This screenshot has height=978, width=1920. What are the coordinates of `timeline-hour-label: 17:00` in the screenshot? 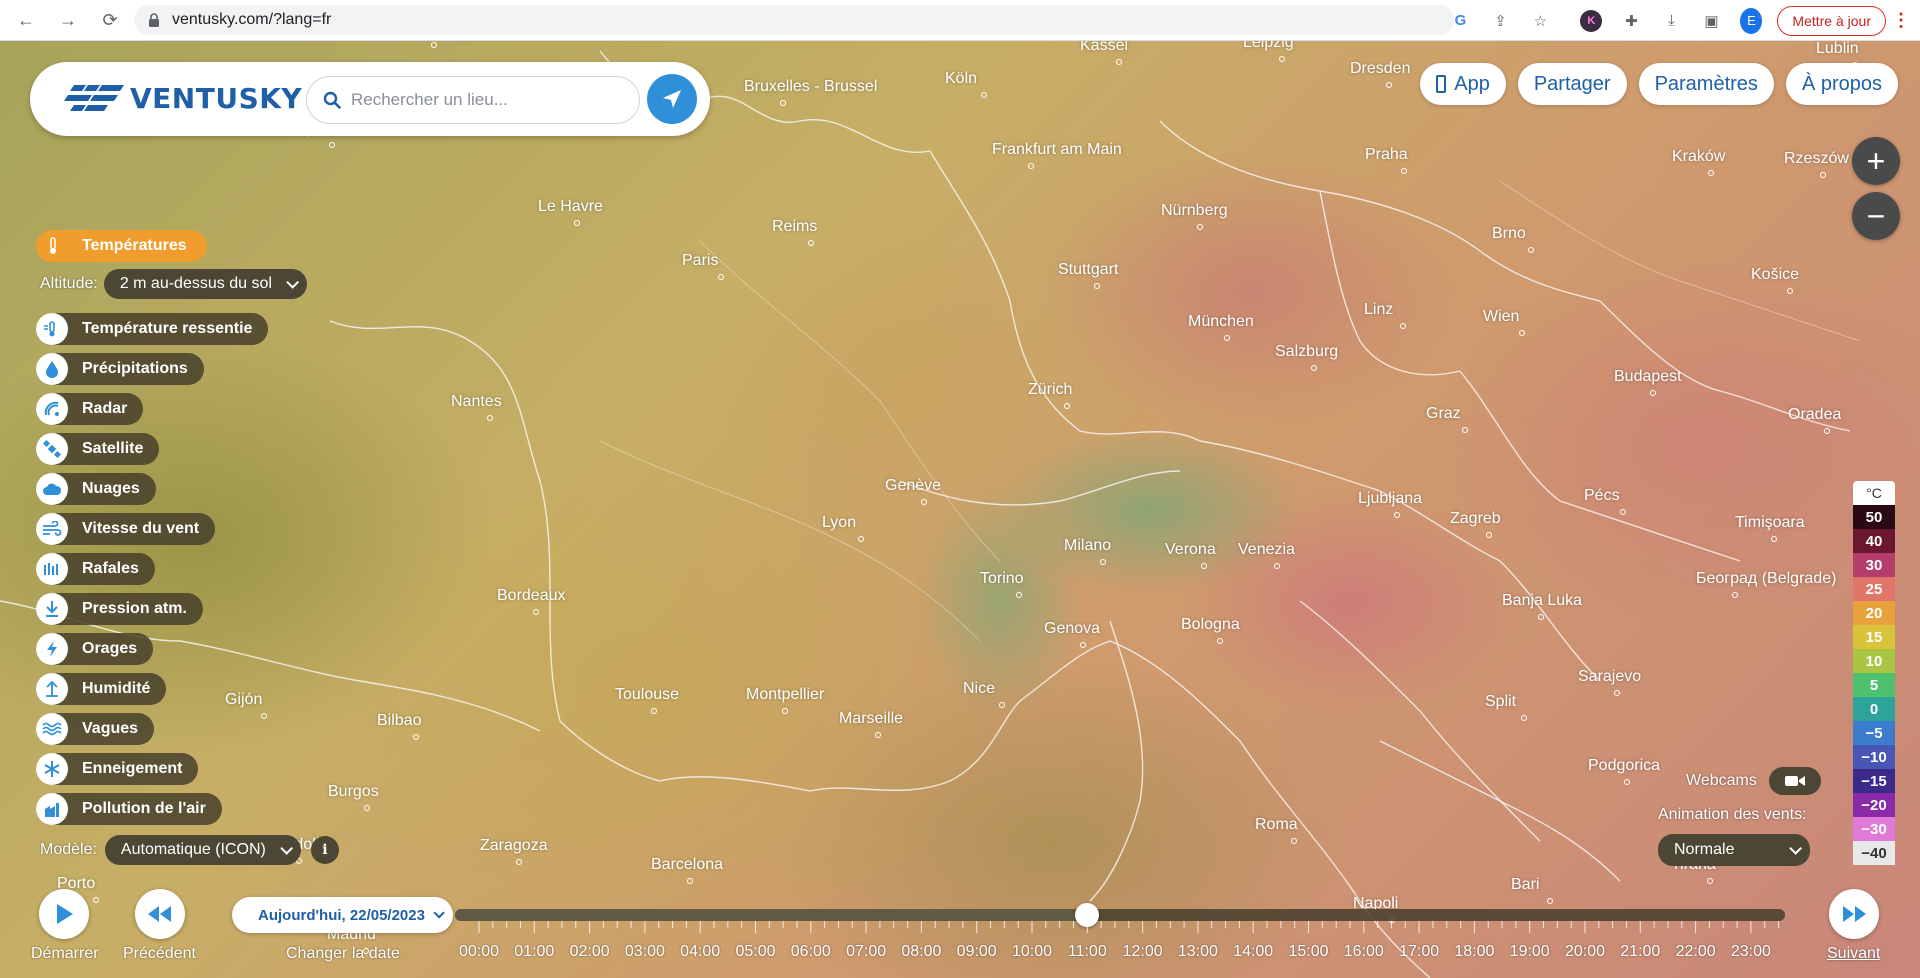 It's located at (1419, 952).